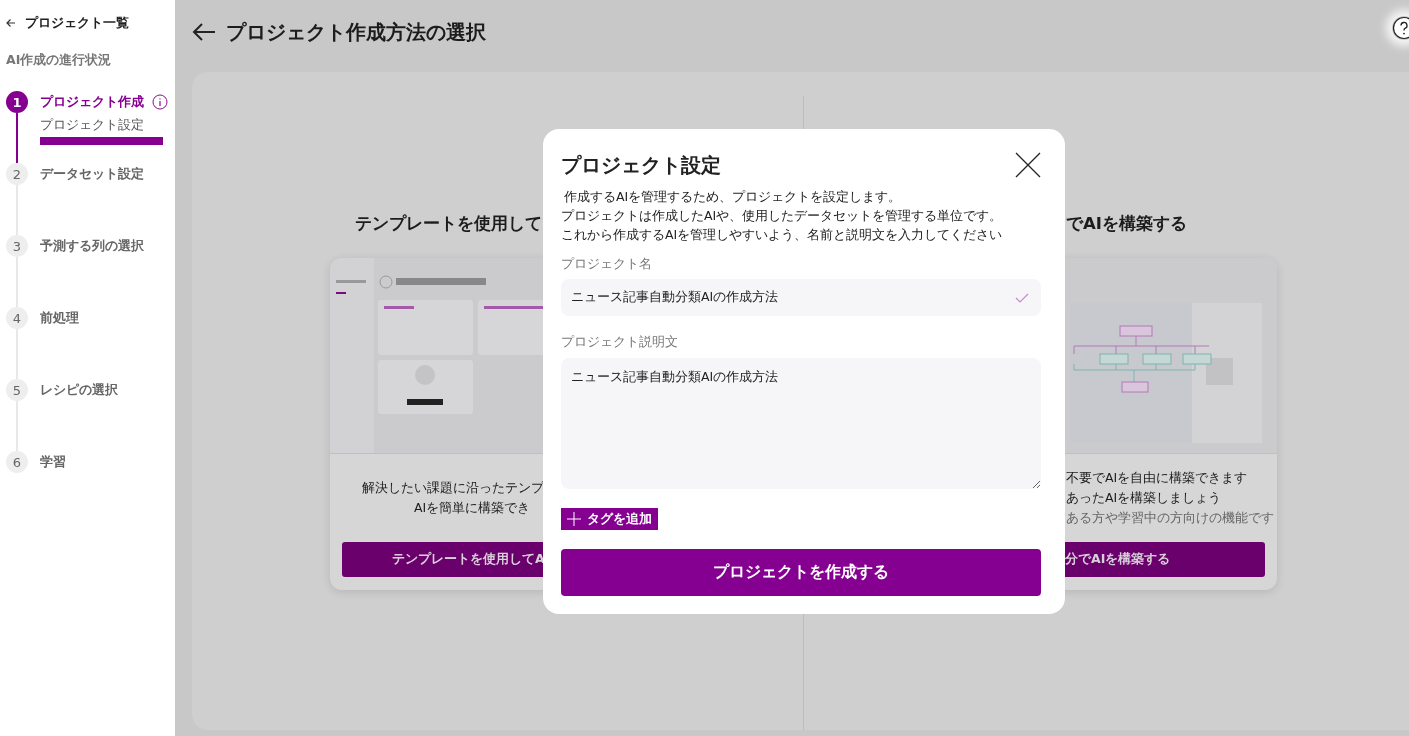  What do you see at coordinates (801, 423) in the screenshot?
I see `project-description-field: ニュース記事自動分類AIの作成方法` at bounding box center [801, 423].